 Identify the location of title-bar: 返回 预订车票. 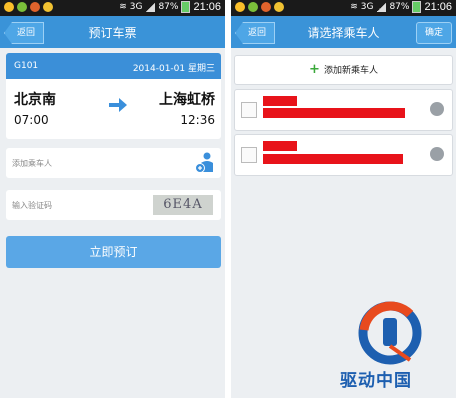
(112, 32).